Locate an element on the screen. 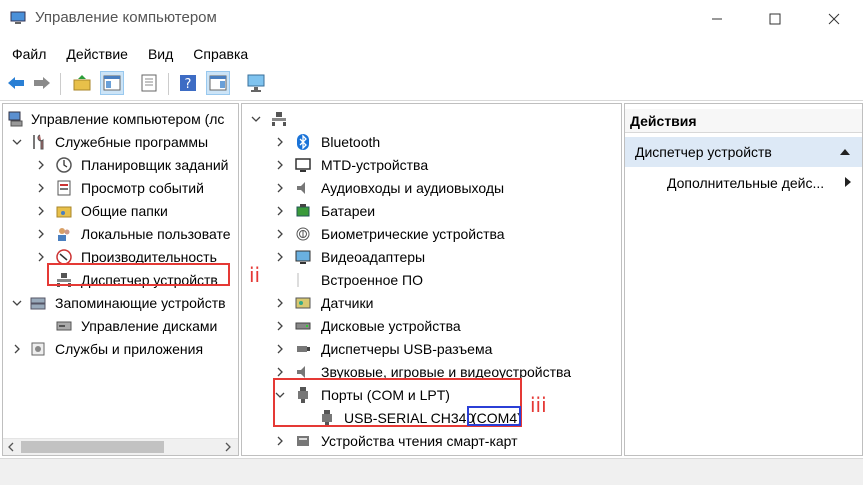 This screenshot has width=863, height=485. collapse-up-icon is located at coordinates (845, 152).